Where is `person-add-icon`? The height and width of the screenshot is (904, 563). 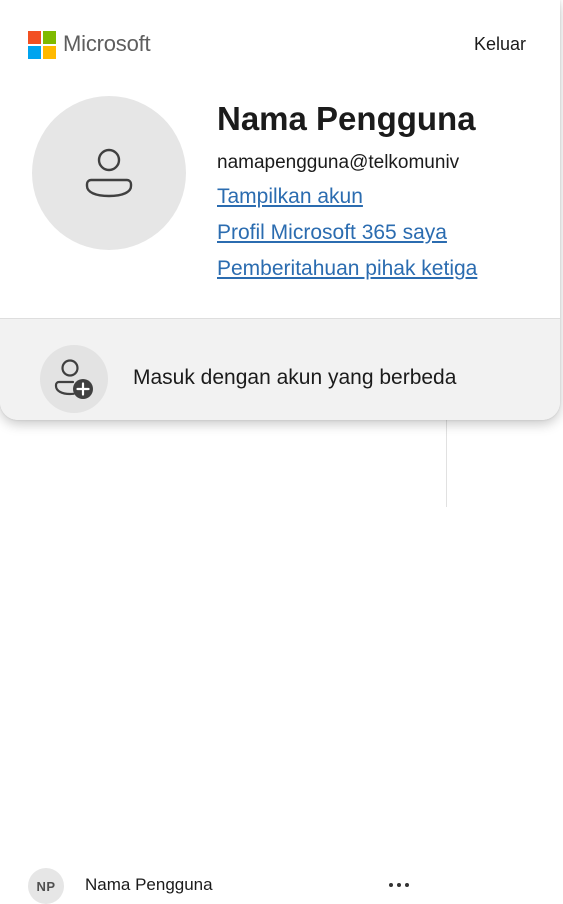 person-add-icon is located at coordinates (73, 379).